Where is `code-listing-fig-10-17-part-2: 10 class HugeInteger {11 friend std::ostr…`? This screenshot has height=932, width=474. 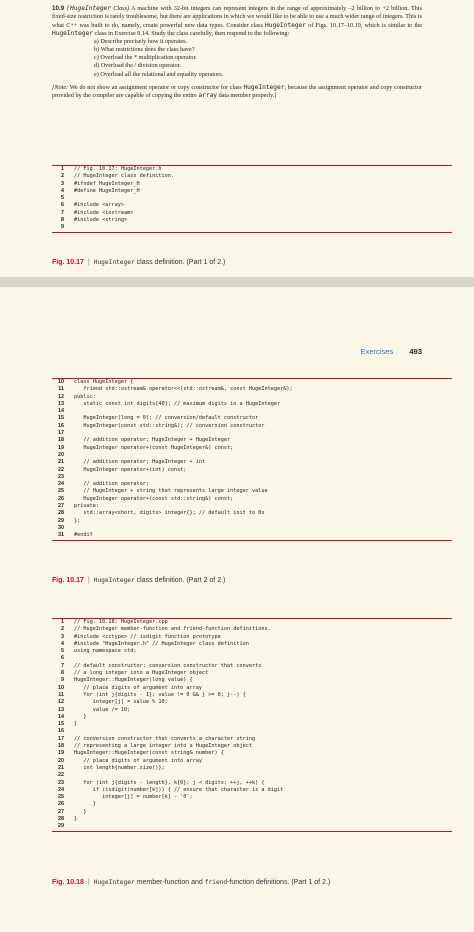 code-listing-fig-10-17-part-2: 10 class HugeInteger {11 friend std::ostr… is located at coordinates (252, 459).